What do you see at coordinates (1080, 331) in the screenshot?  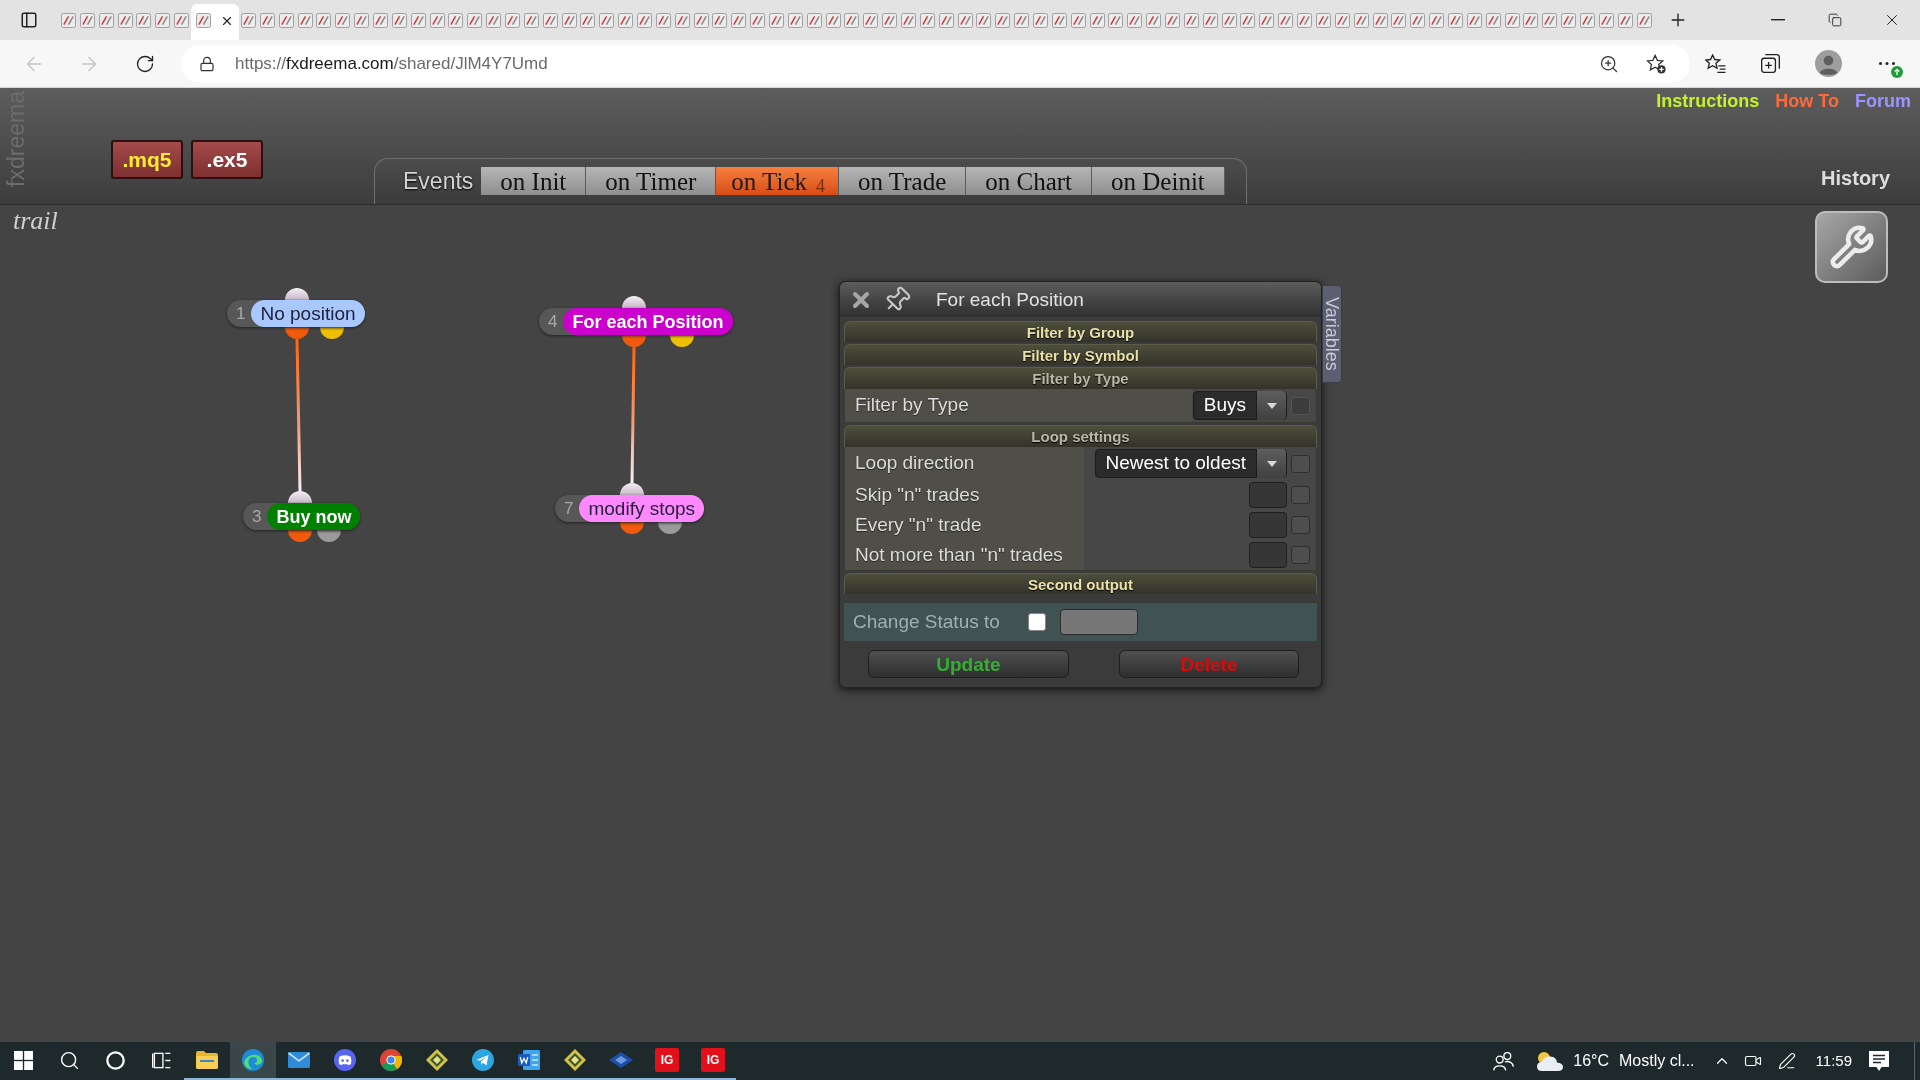 I see `section-header: Filter by Group` at bounding box center [1080, 331].